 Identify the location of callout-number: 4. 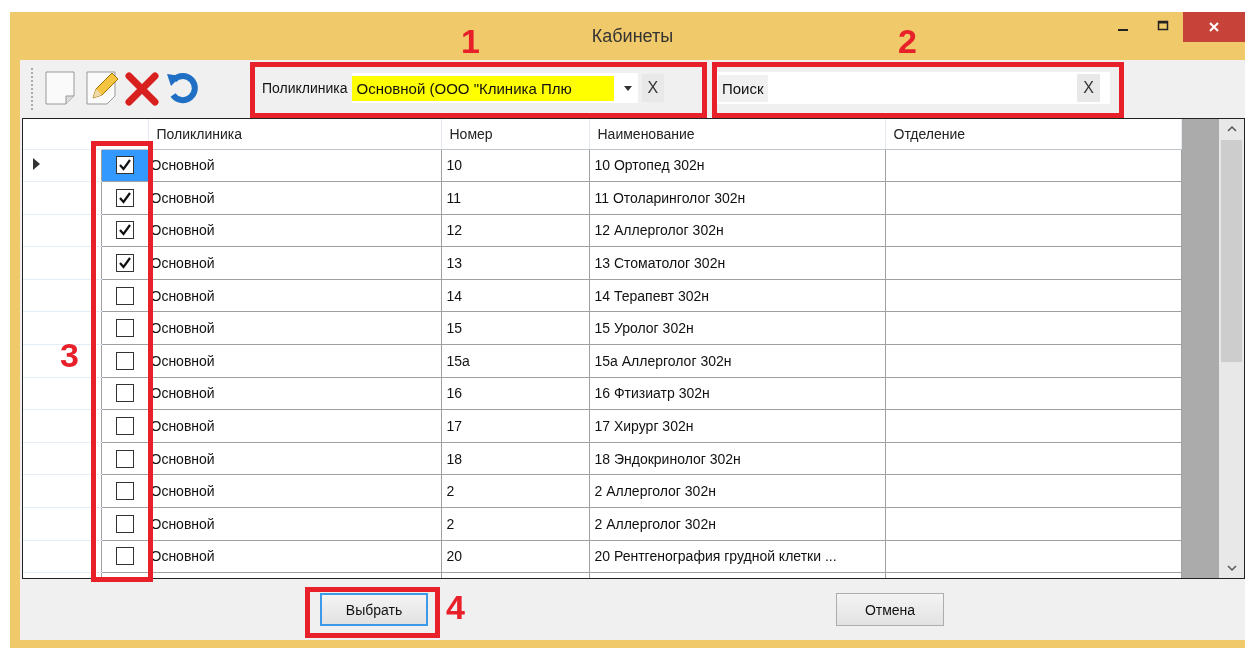
(455, 607).